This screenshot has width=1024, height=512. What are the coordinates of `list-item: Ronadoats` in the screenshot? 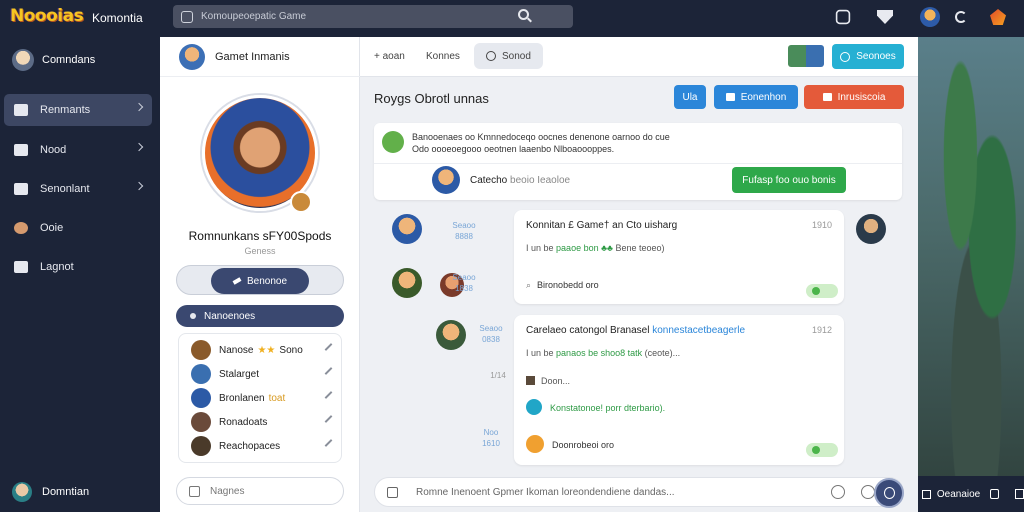 It's located at (264, 422).